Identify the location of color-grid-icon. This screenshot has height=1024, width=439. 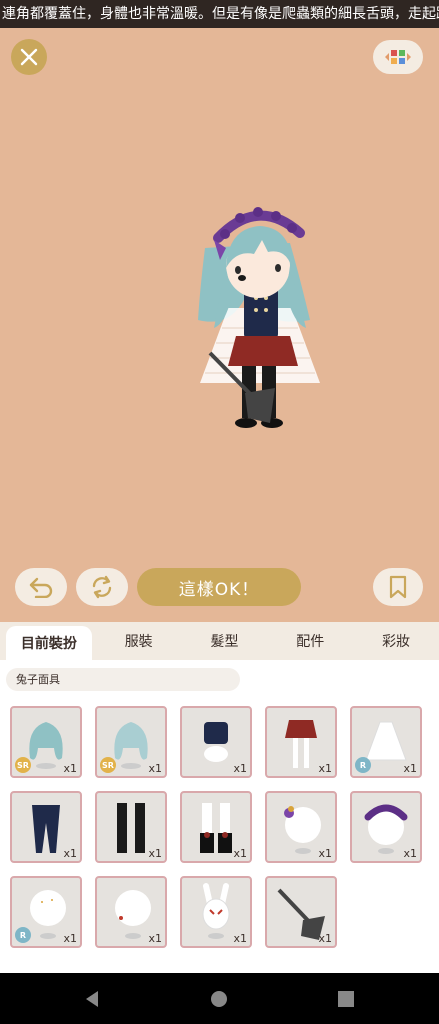
(398, 57).